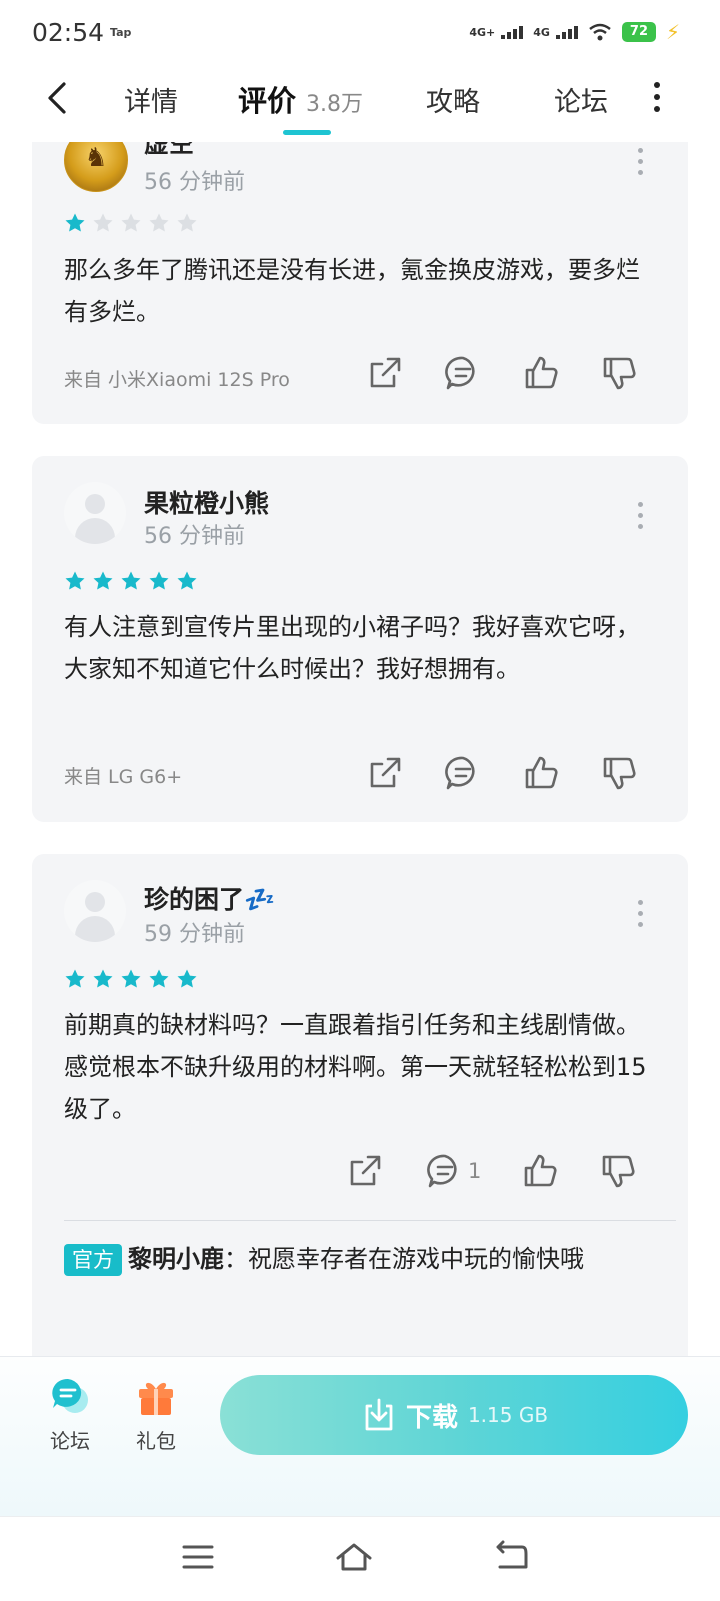 Image resolution: width=720 pixels, height=1601 pixels. What do you see at coordinates (453, 99) in the screenshot?
I see `tab-guides: 攻略` at bounding box center [453, 99].